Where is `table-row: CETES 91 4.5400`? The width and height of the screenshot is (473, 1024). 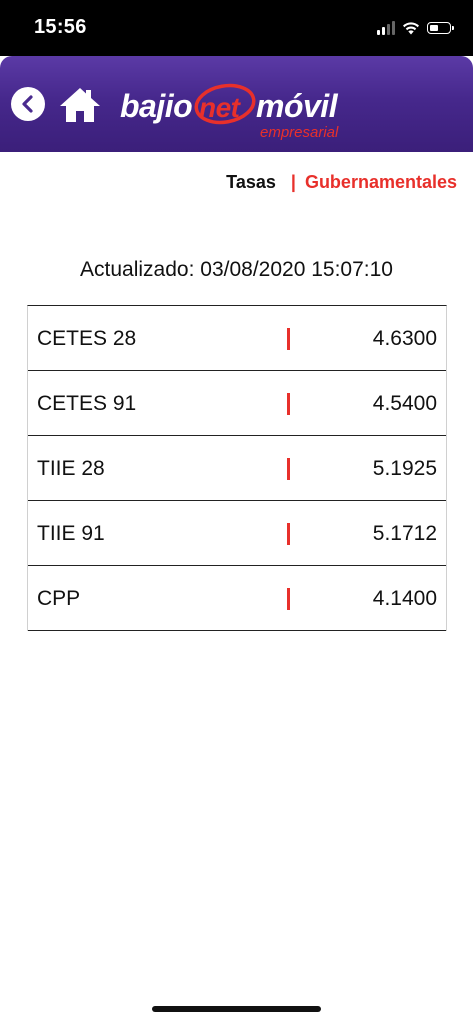 table-row: CETES 91 4.5400 is located at coordinates (237, 403).